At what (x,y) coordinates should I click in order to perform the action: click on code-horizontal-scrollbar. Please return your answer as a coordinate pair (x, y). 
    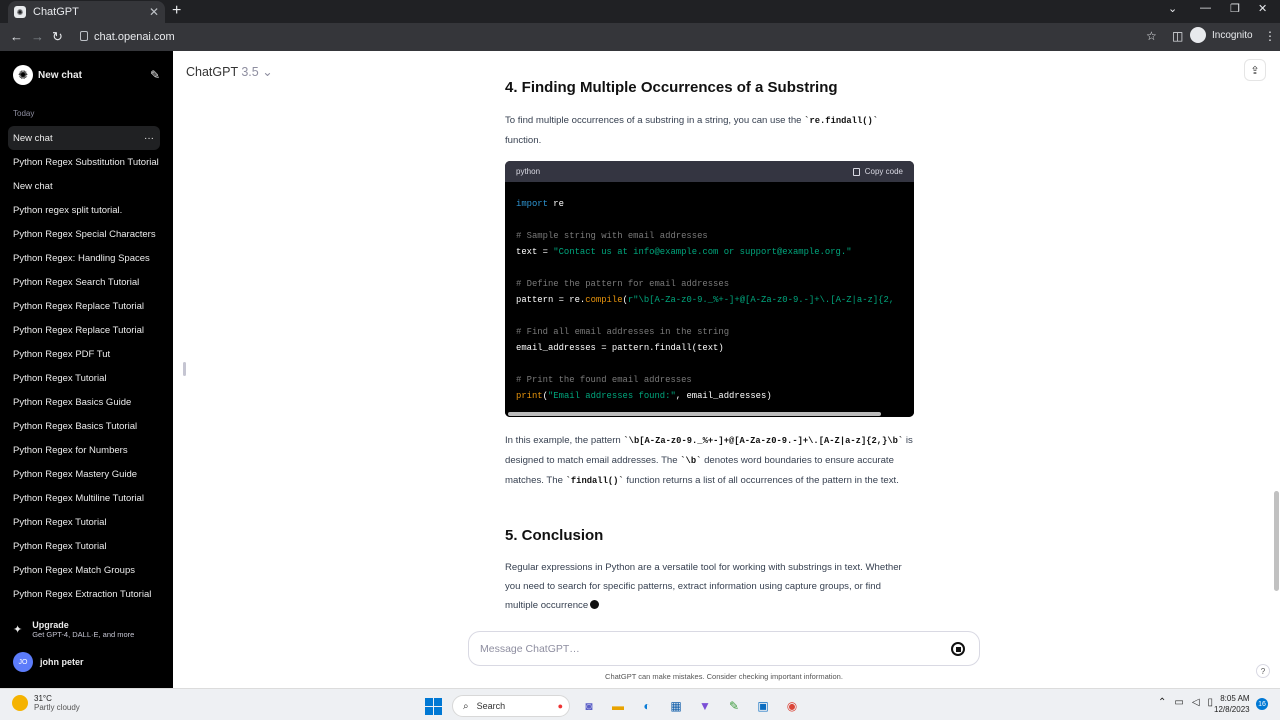
    Looking at the image, I should click on (709, 414).